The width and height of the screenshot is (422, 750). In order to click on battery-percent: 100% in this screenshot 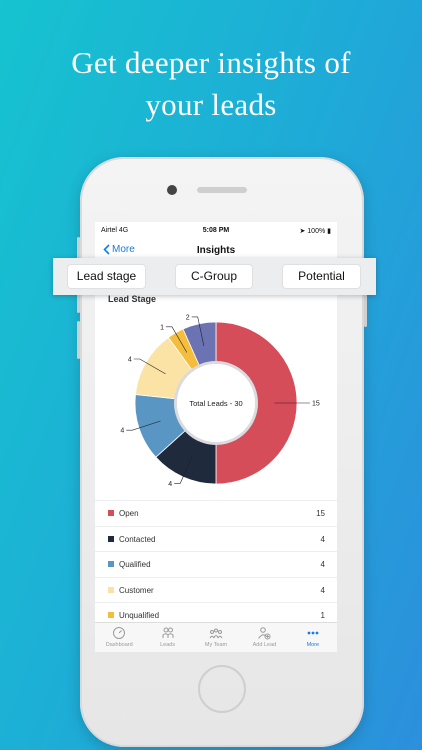, I will do `click(316, 231)`.